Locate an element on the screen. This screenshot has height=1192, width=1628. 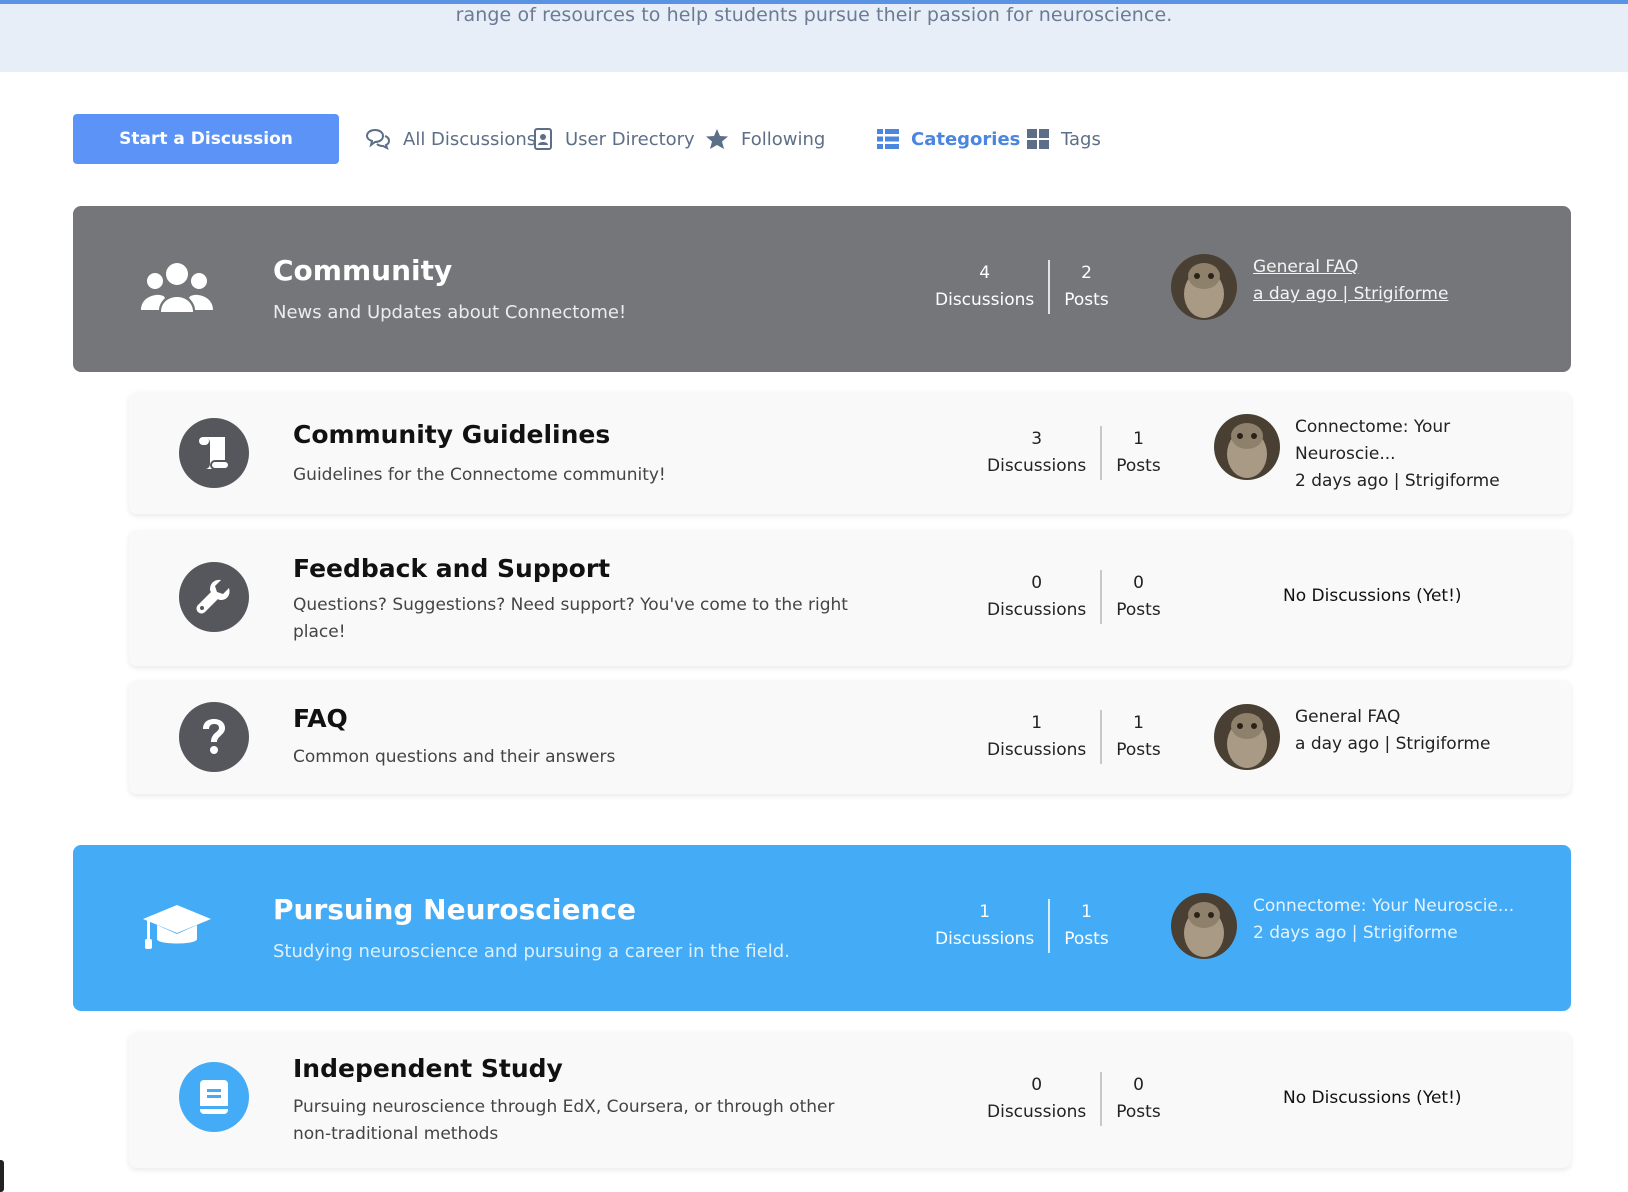
scroll-icon is located at coordinates (214, 453).